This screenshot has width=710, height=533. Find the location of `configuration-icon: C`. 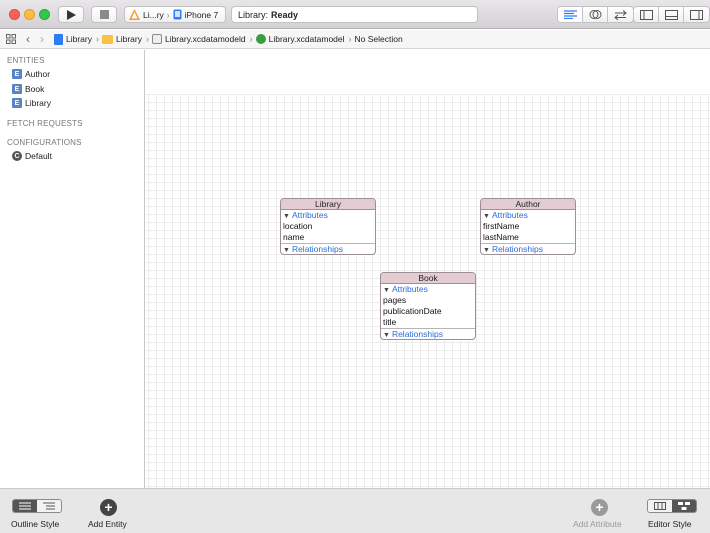

configuration-icon: C is located at coordinates (17, 156).